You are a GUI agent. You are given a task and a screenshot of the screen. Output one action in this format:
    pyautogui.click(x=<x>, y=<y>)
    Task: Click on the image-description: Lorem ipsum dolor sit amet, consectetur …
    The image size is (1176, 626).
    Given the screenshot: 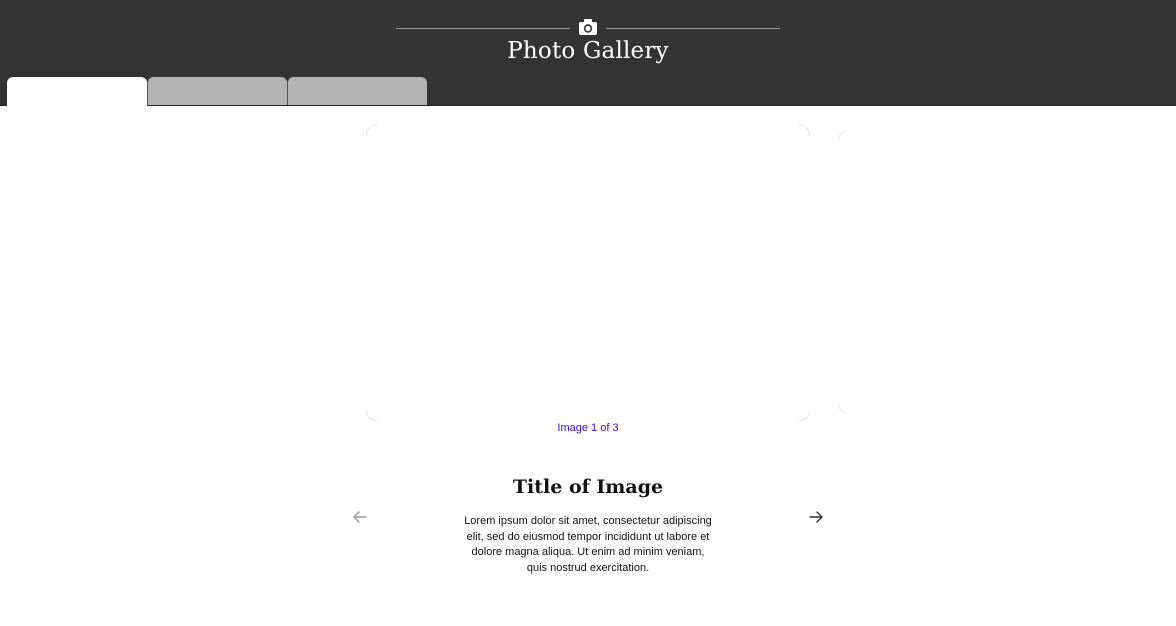 What is the action you would take?
    pyautogui.click(x=588, y=544)
    